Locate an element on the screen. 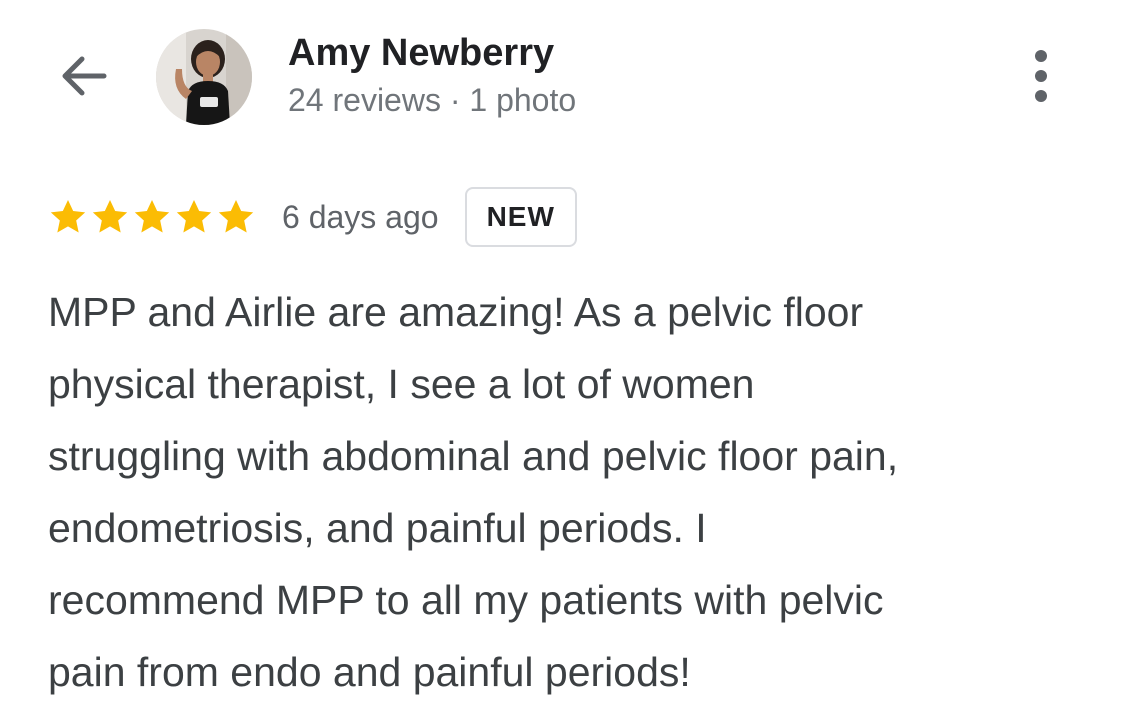  more-options-button is located at coordinates (1041, 76).